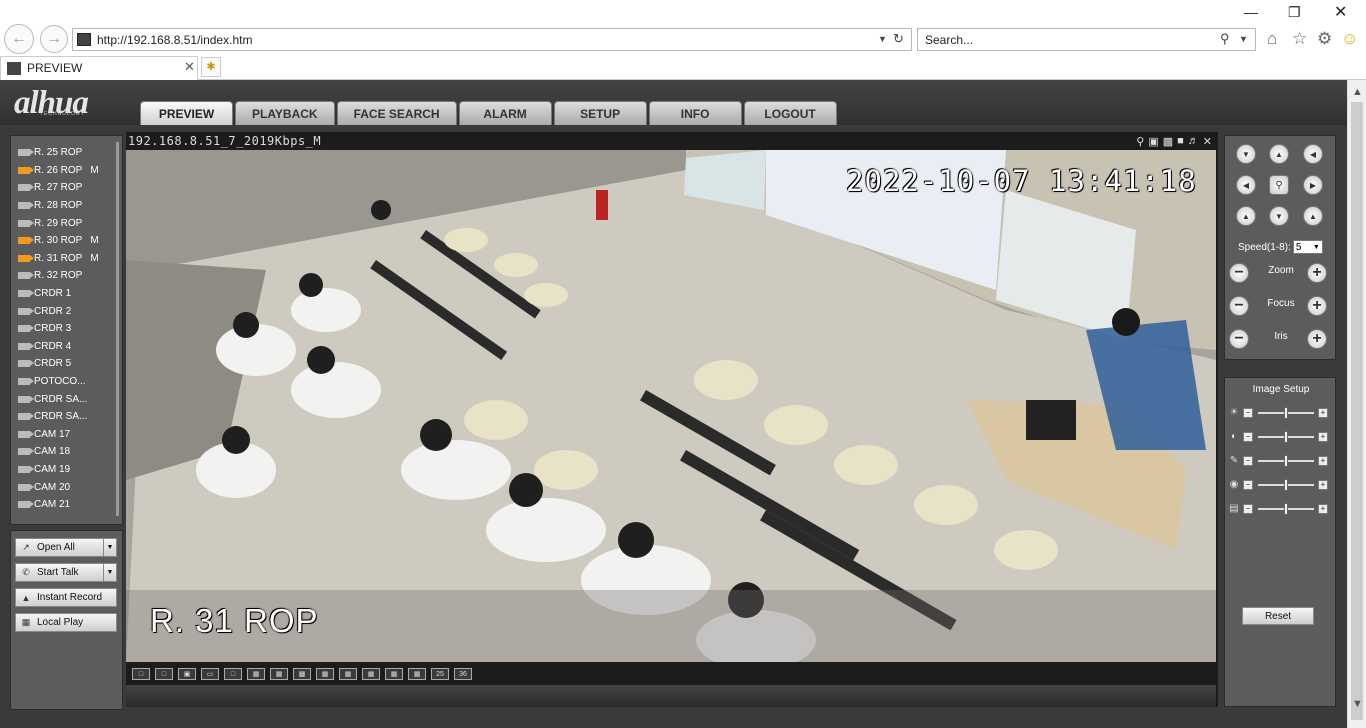  What do you see at coordinates (1307, 247) in the screenshot?
I see `ptz-speed-select: 5 ▼` at bounding box center [1307, 247].